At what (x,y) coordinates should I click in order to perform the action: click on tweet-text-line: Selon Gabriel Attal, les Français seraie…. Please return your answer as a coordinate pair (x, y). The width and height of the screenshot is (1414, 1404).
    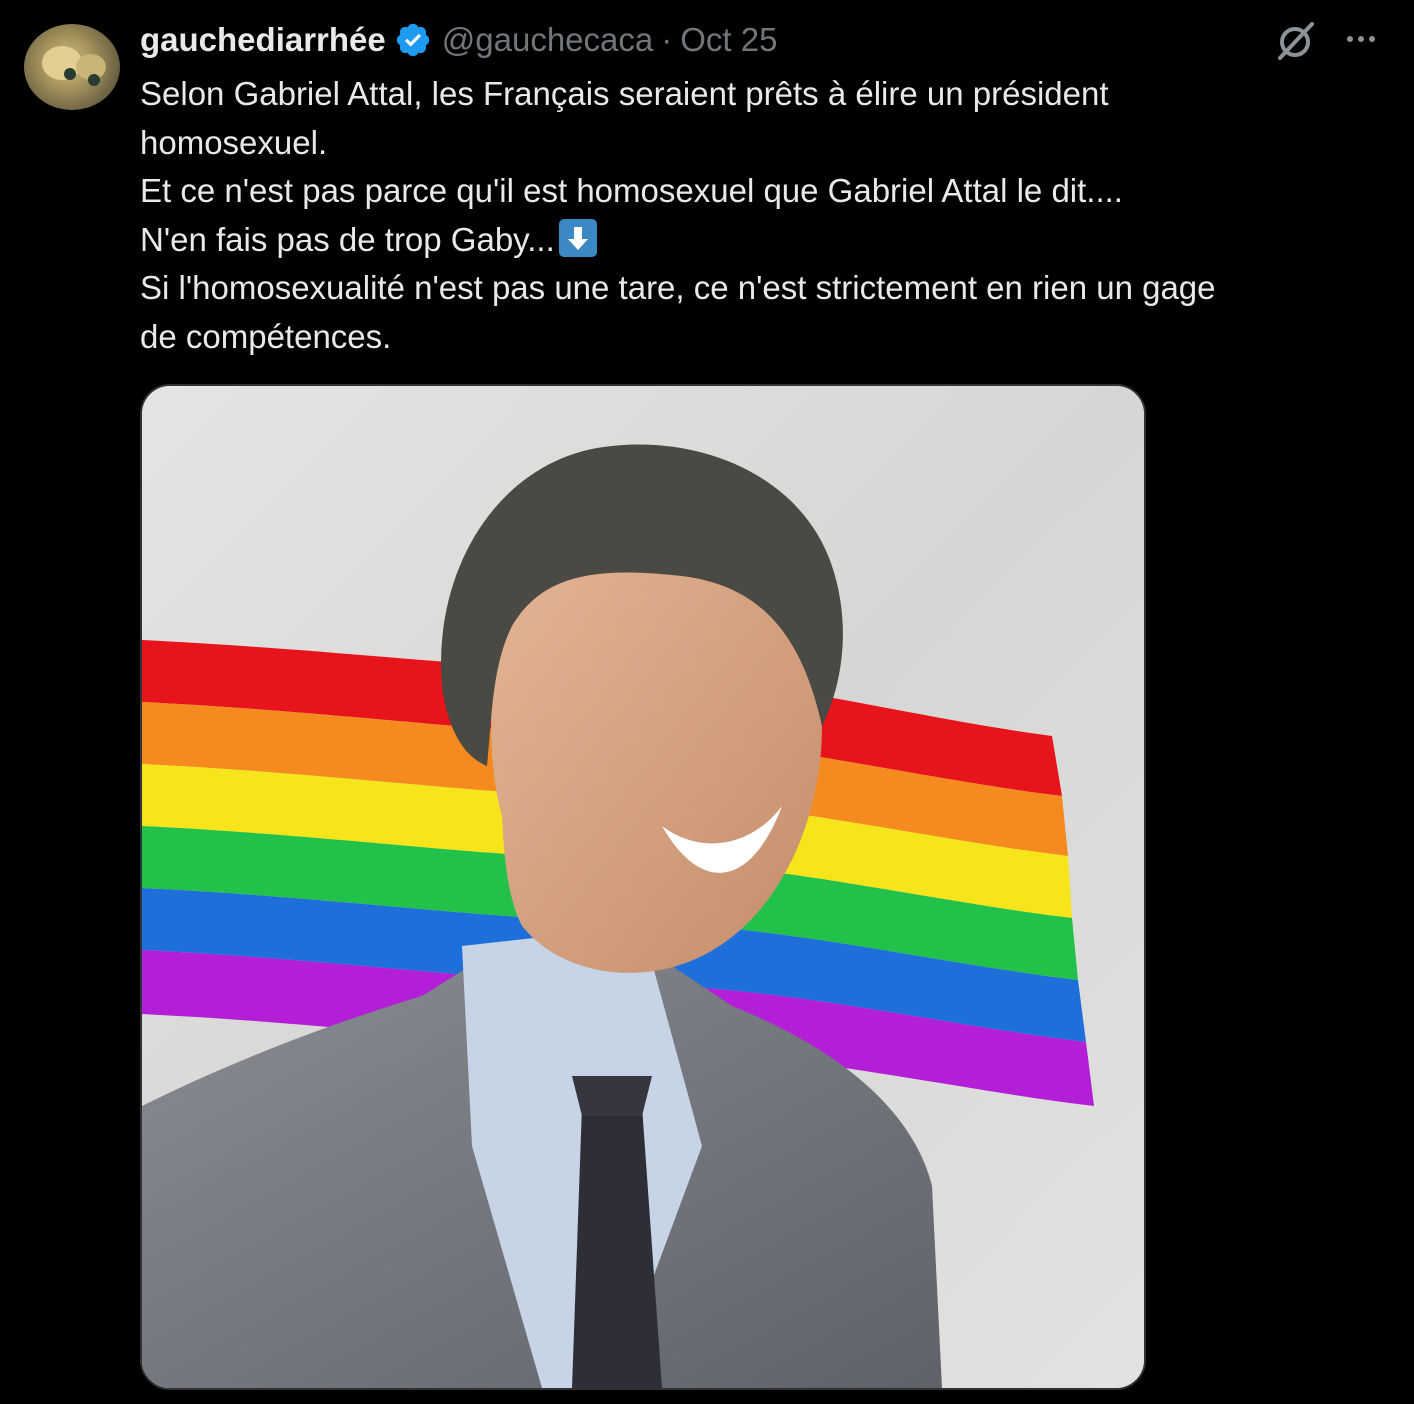
    Looking at the image, I should click on (624, 93).